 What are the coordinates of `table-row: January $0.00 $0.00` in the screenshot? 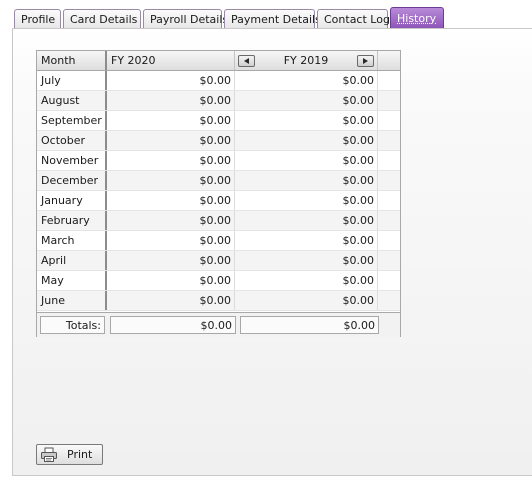 It's located at (218, 201).